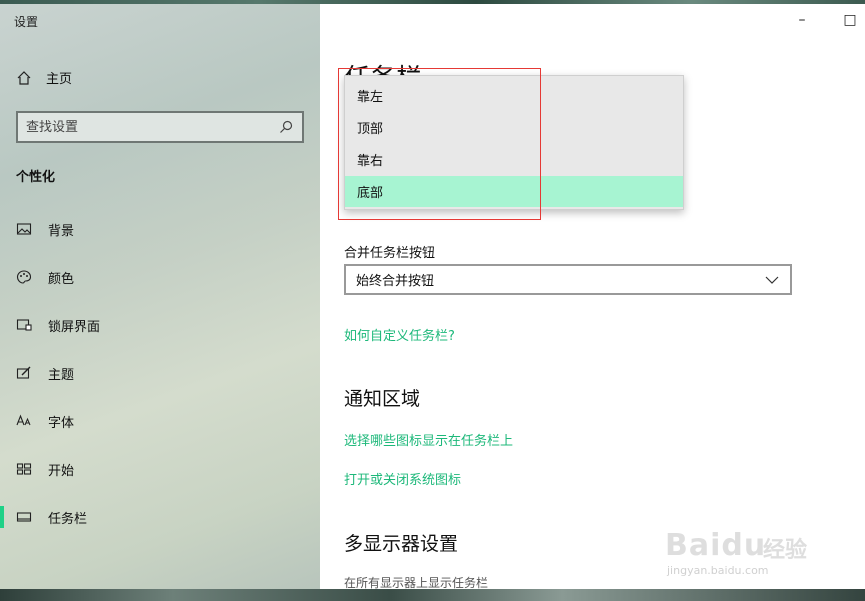 The image size is (865, 601). What do you see at coordinates (716, 545) in the screenshot?
I see `watermark-brand: Baidu` at bounding box center [716, 545].